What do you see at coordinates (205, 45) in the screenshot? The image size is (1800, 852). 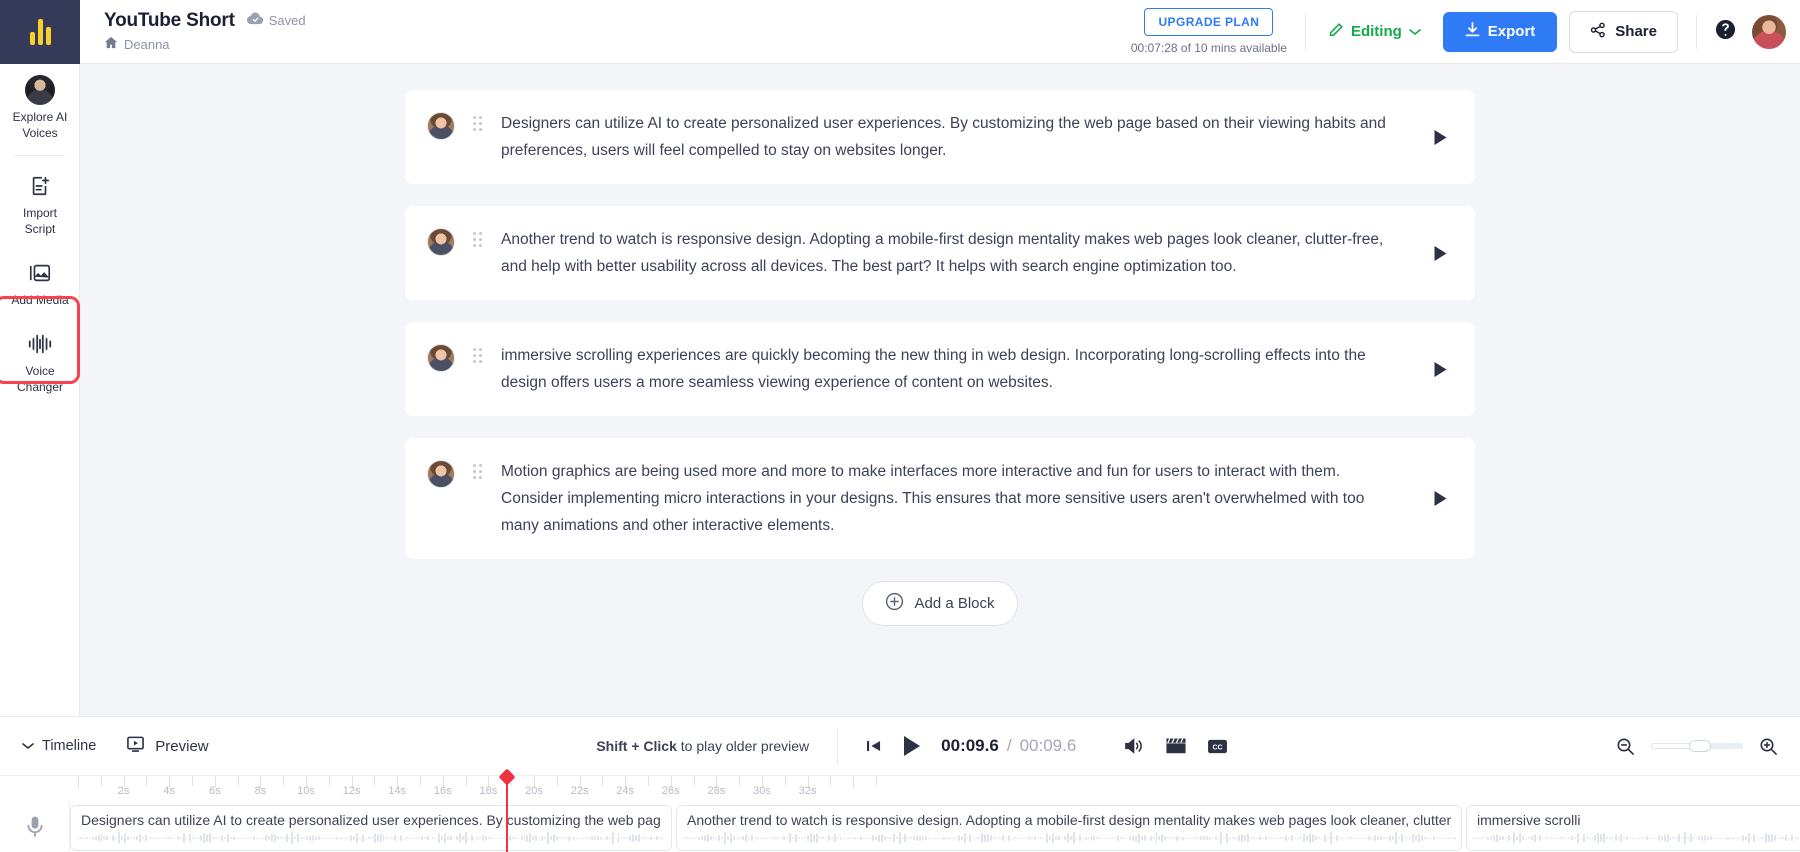 I see `breadcrumb: Deanna` at bounding box center [205, 45].